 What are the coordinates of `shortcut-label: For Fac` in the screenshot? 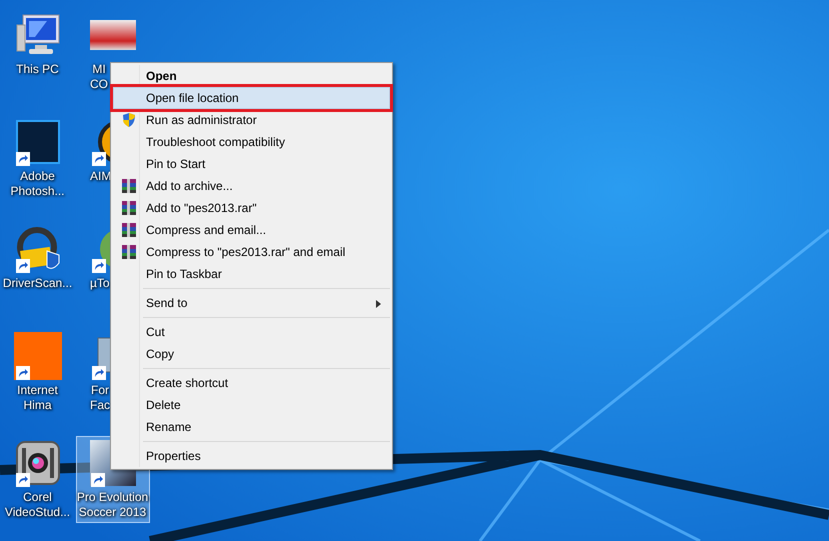 It's located at (100, 398).